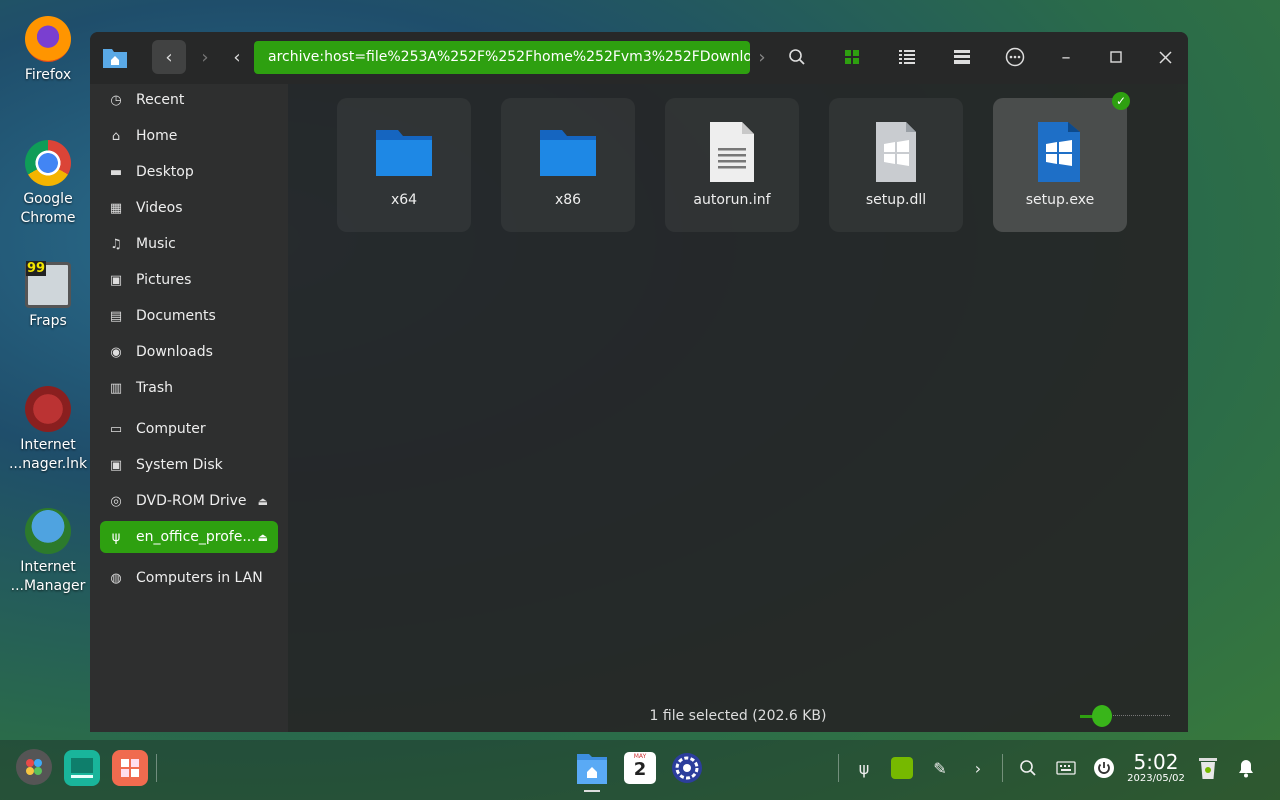  What do you see at coordinates (171, 429) in the screenshot?
I see `sidebar-item-label: Computer` at bounding box center [171, 429].